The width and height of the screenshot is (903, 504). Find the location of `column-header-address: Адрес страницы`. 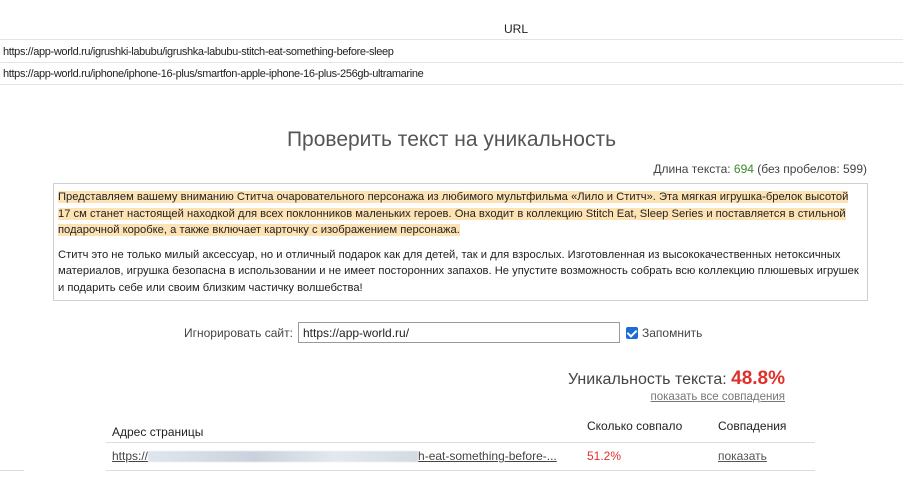

column-header-address: Адрес страницы is located at coordinates (158, 432).